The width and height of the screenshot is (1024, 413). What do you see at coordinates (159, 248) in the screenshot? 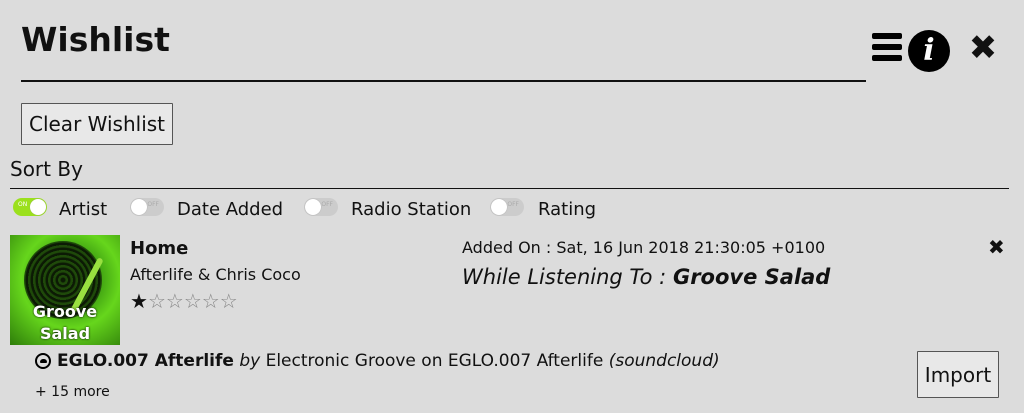
I see `track-title: Home` at bounding box center [159, 248].